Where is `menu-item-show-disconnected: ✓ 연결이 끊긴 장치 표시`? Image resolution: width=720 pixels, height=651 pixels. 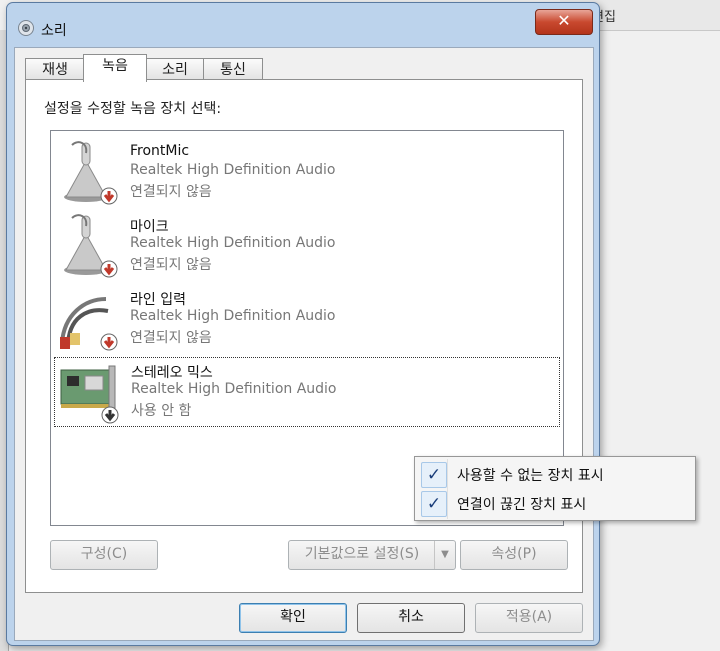 menu-item-show-disconnected: ✓ 연결이 끊긴 장치 표시 is located at coordinates (555, 503).